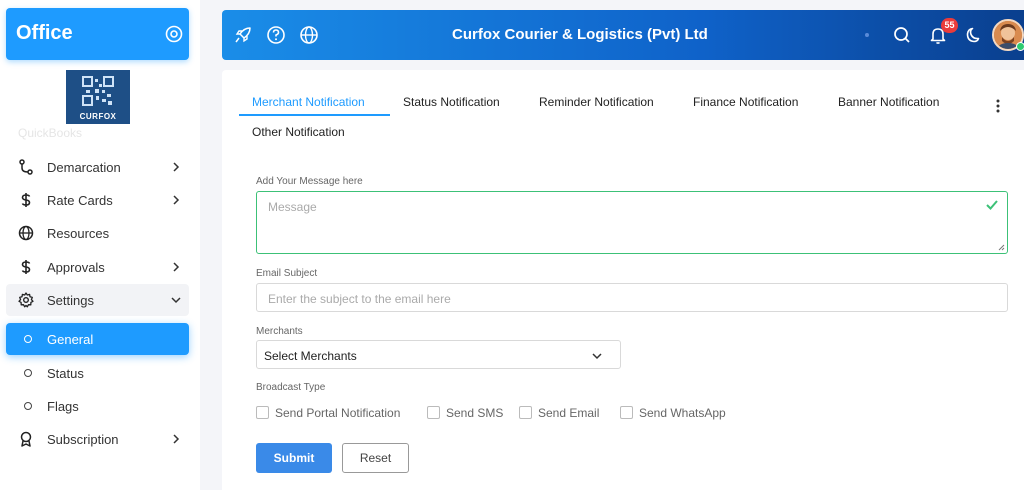 The image size is (1024, 490). I want to click on tab-reminder-notification: Reminder Notification, so click(596, 102).